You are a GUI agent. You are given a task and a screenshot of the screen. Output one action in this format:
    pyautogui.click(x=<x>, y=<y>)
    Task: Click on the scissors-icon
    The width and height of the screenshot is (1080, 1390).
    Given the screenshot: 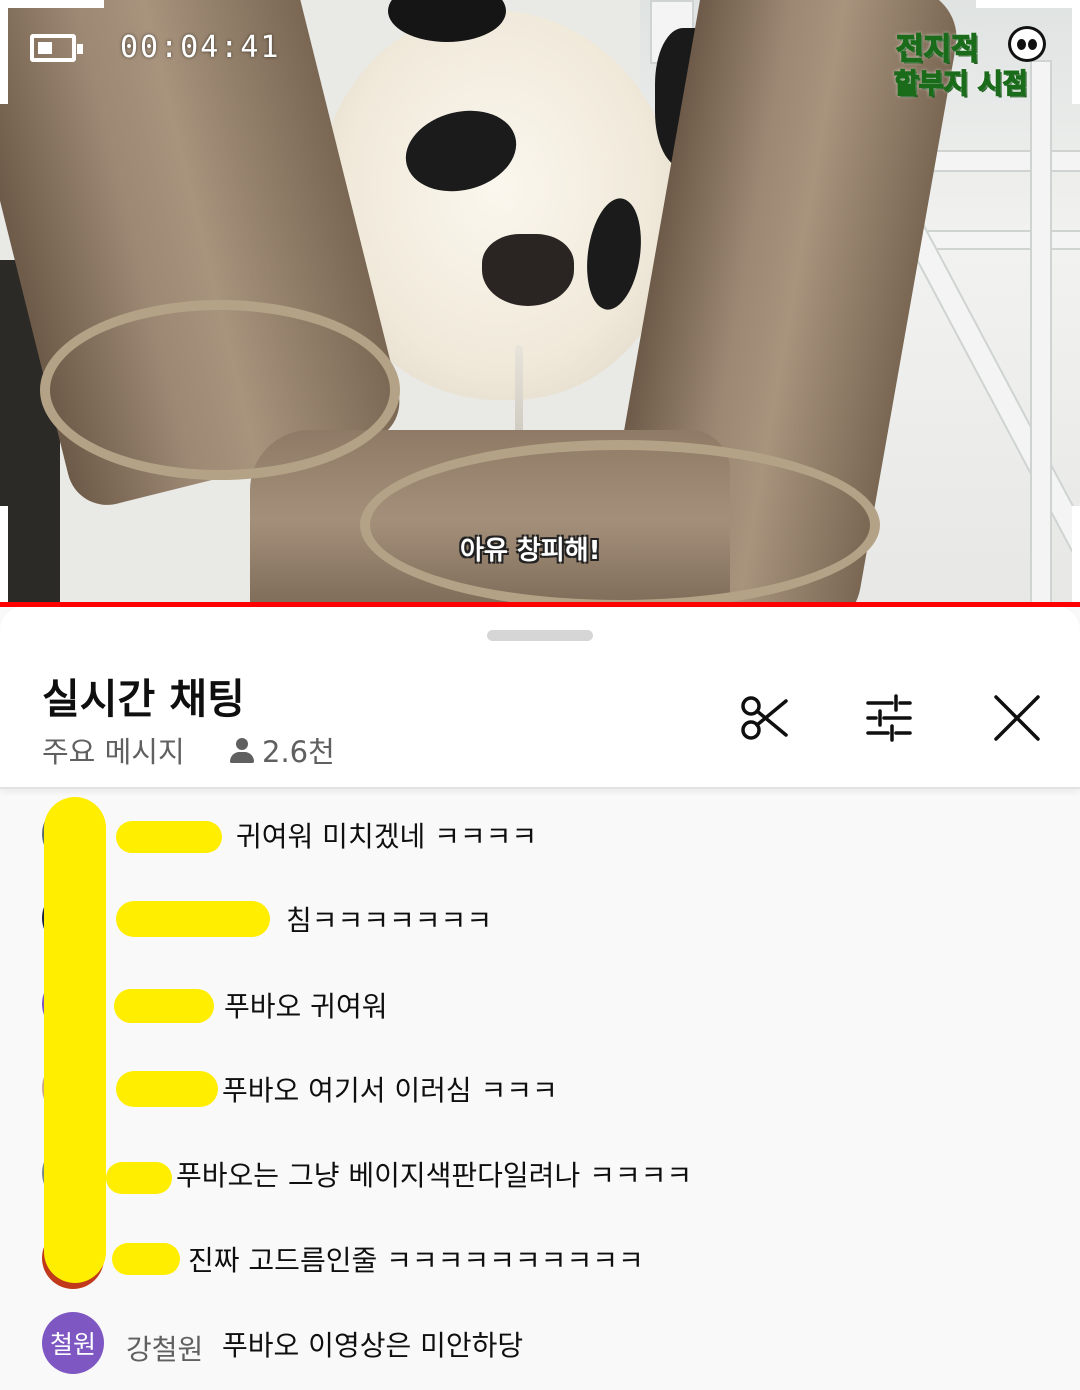 What is the action you would take?
    pyautogui.click(x=764, y=718)
    